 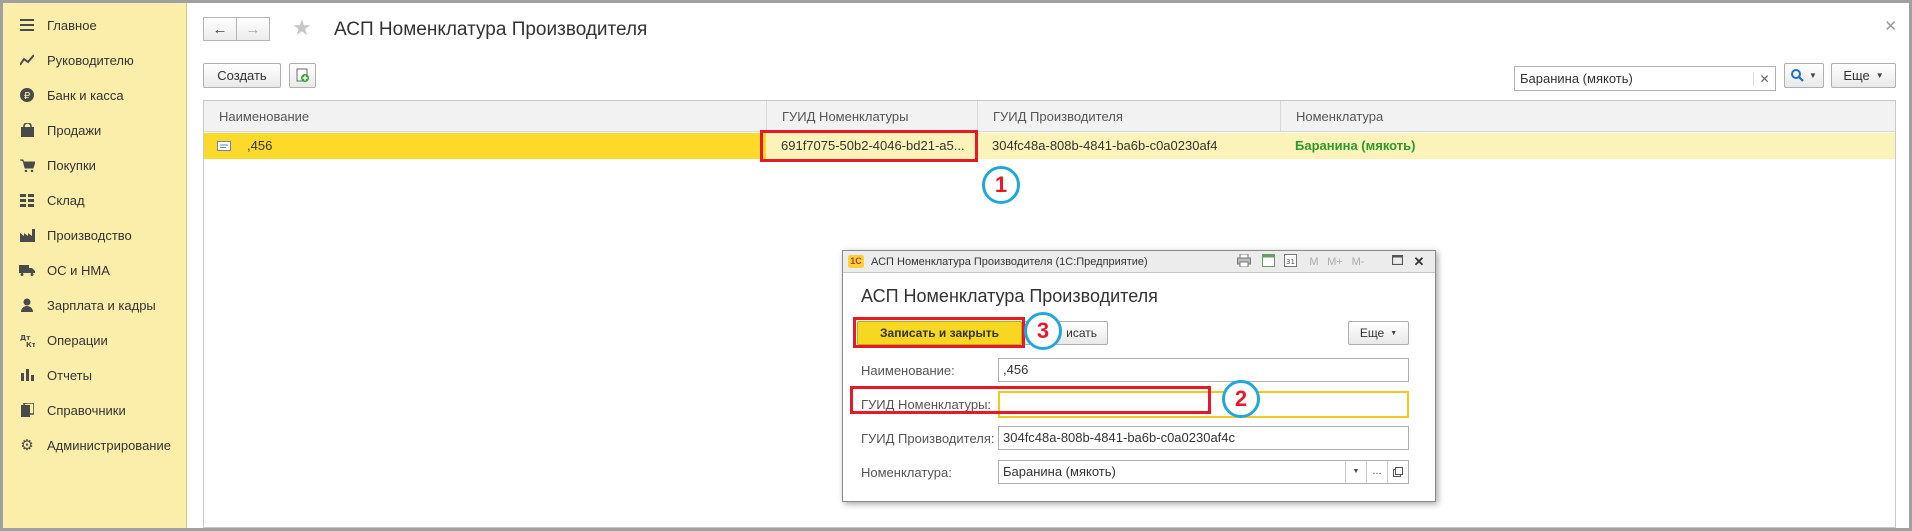 What do you see at coordinates (491, 29) in the screenshot?
I see `page-title: АСП Номенклатура Производителя` at bounding box center [491, 29].